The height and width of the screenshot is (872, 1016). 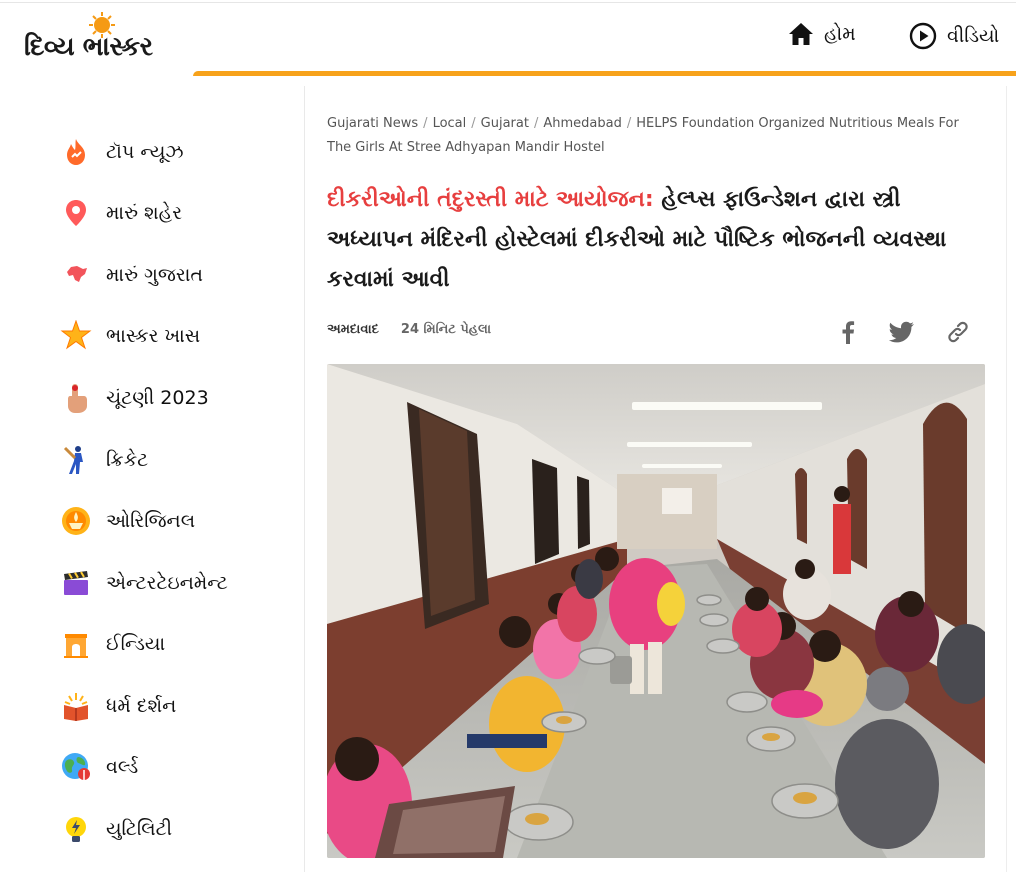 What do you see at coordinates (604, 73) in the screenshot?
I see `header-accent-bar` at bounding box center [604, 73].